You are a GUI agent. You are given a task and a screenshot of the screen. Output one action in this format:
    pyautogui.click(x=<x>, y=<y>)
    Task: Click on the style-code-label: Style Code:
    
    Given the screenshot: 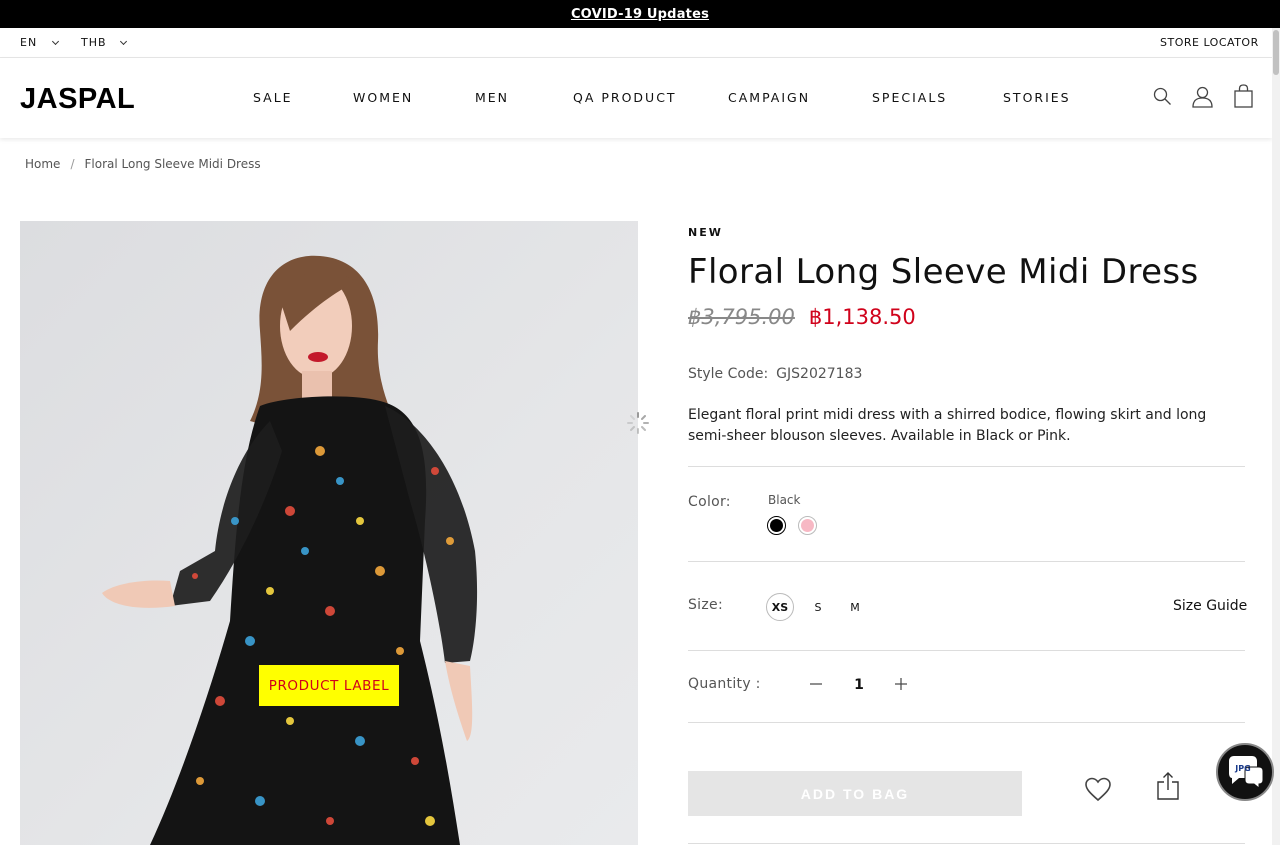 What is the action you would take?
    pyautogui.click(x=728, y=374)
    